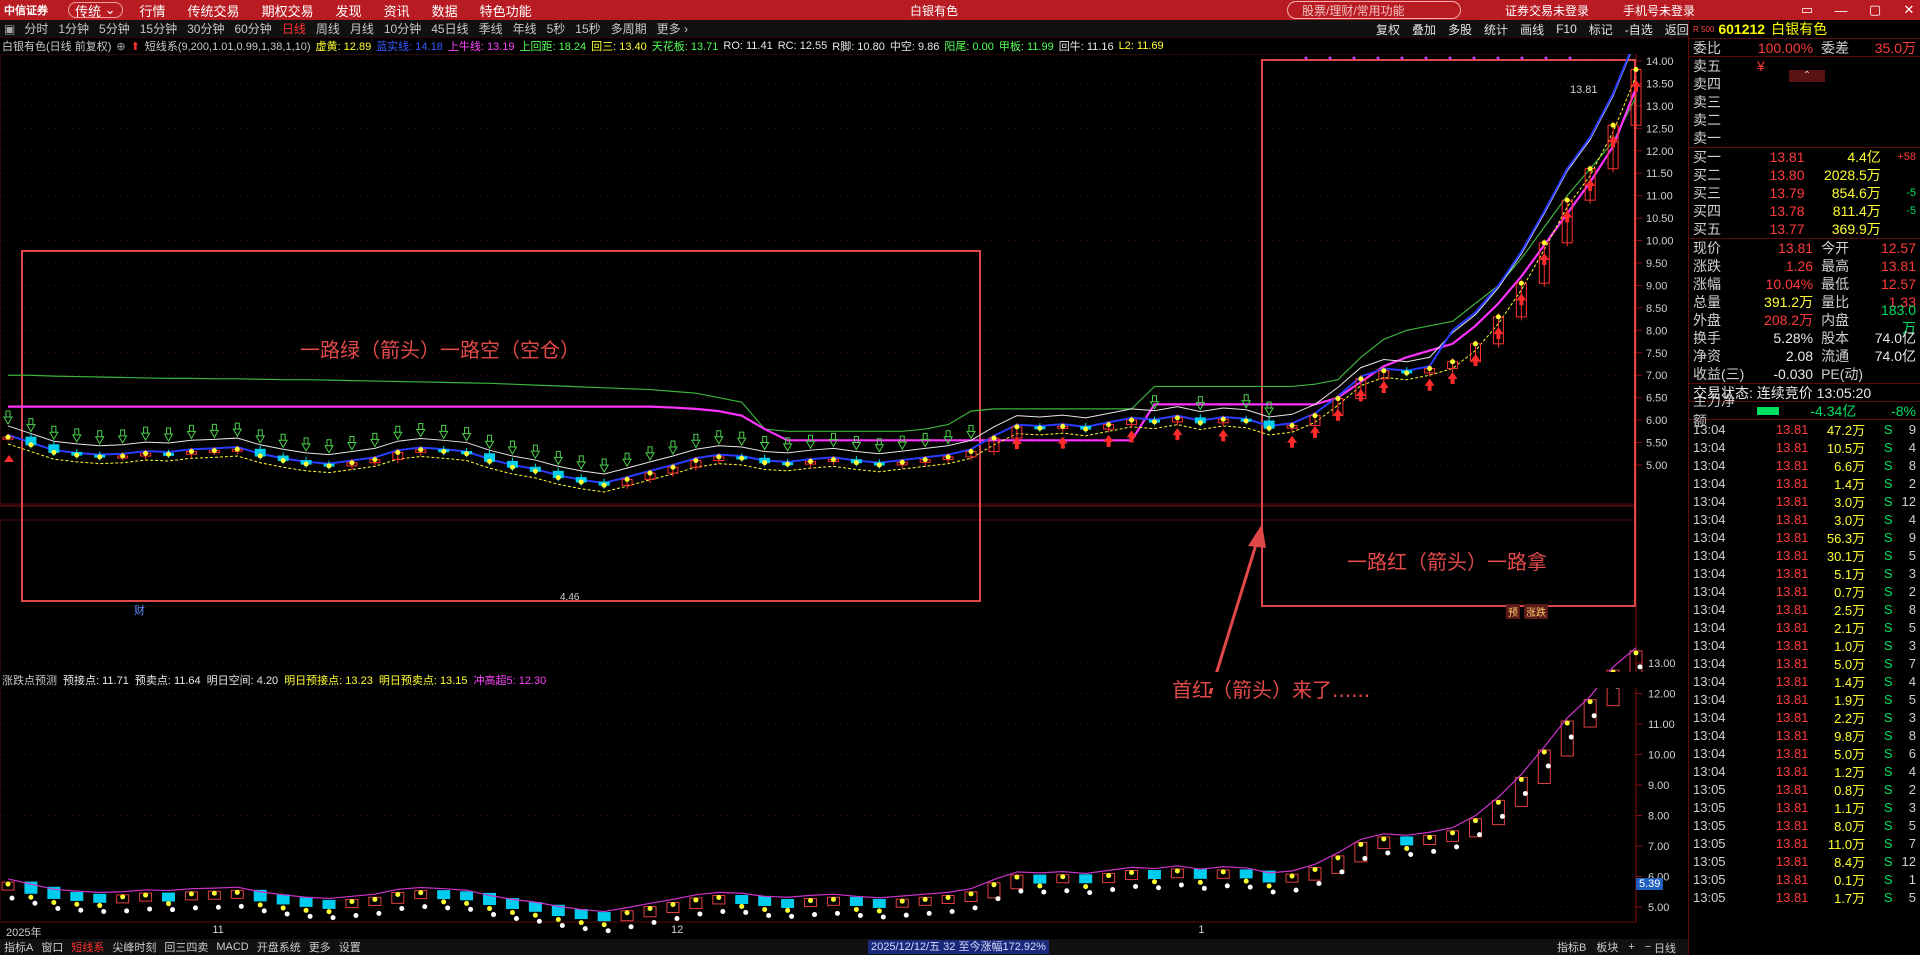 Image resolution: width=1920 pixels, height=955 pixels. Describe the element at coordinates (1660, 129) in the screenshot. I see `main-axis-label: 12.50` at that location.